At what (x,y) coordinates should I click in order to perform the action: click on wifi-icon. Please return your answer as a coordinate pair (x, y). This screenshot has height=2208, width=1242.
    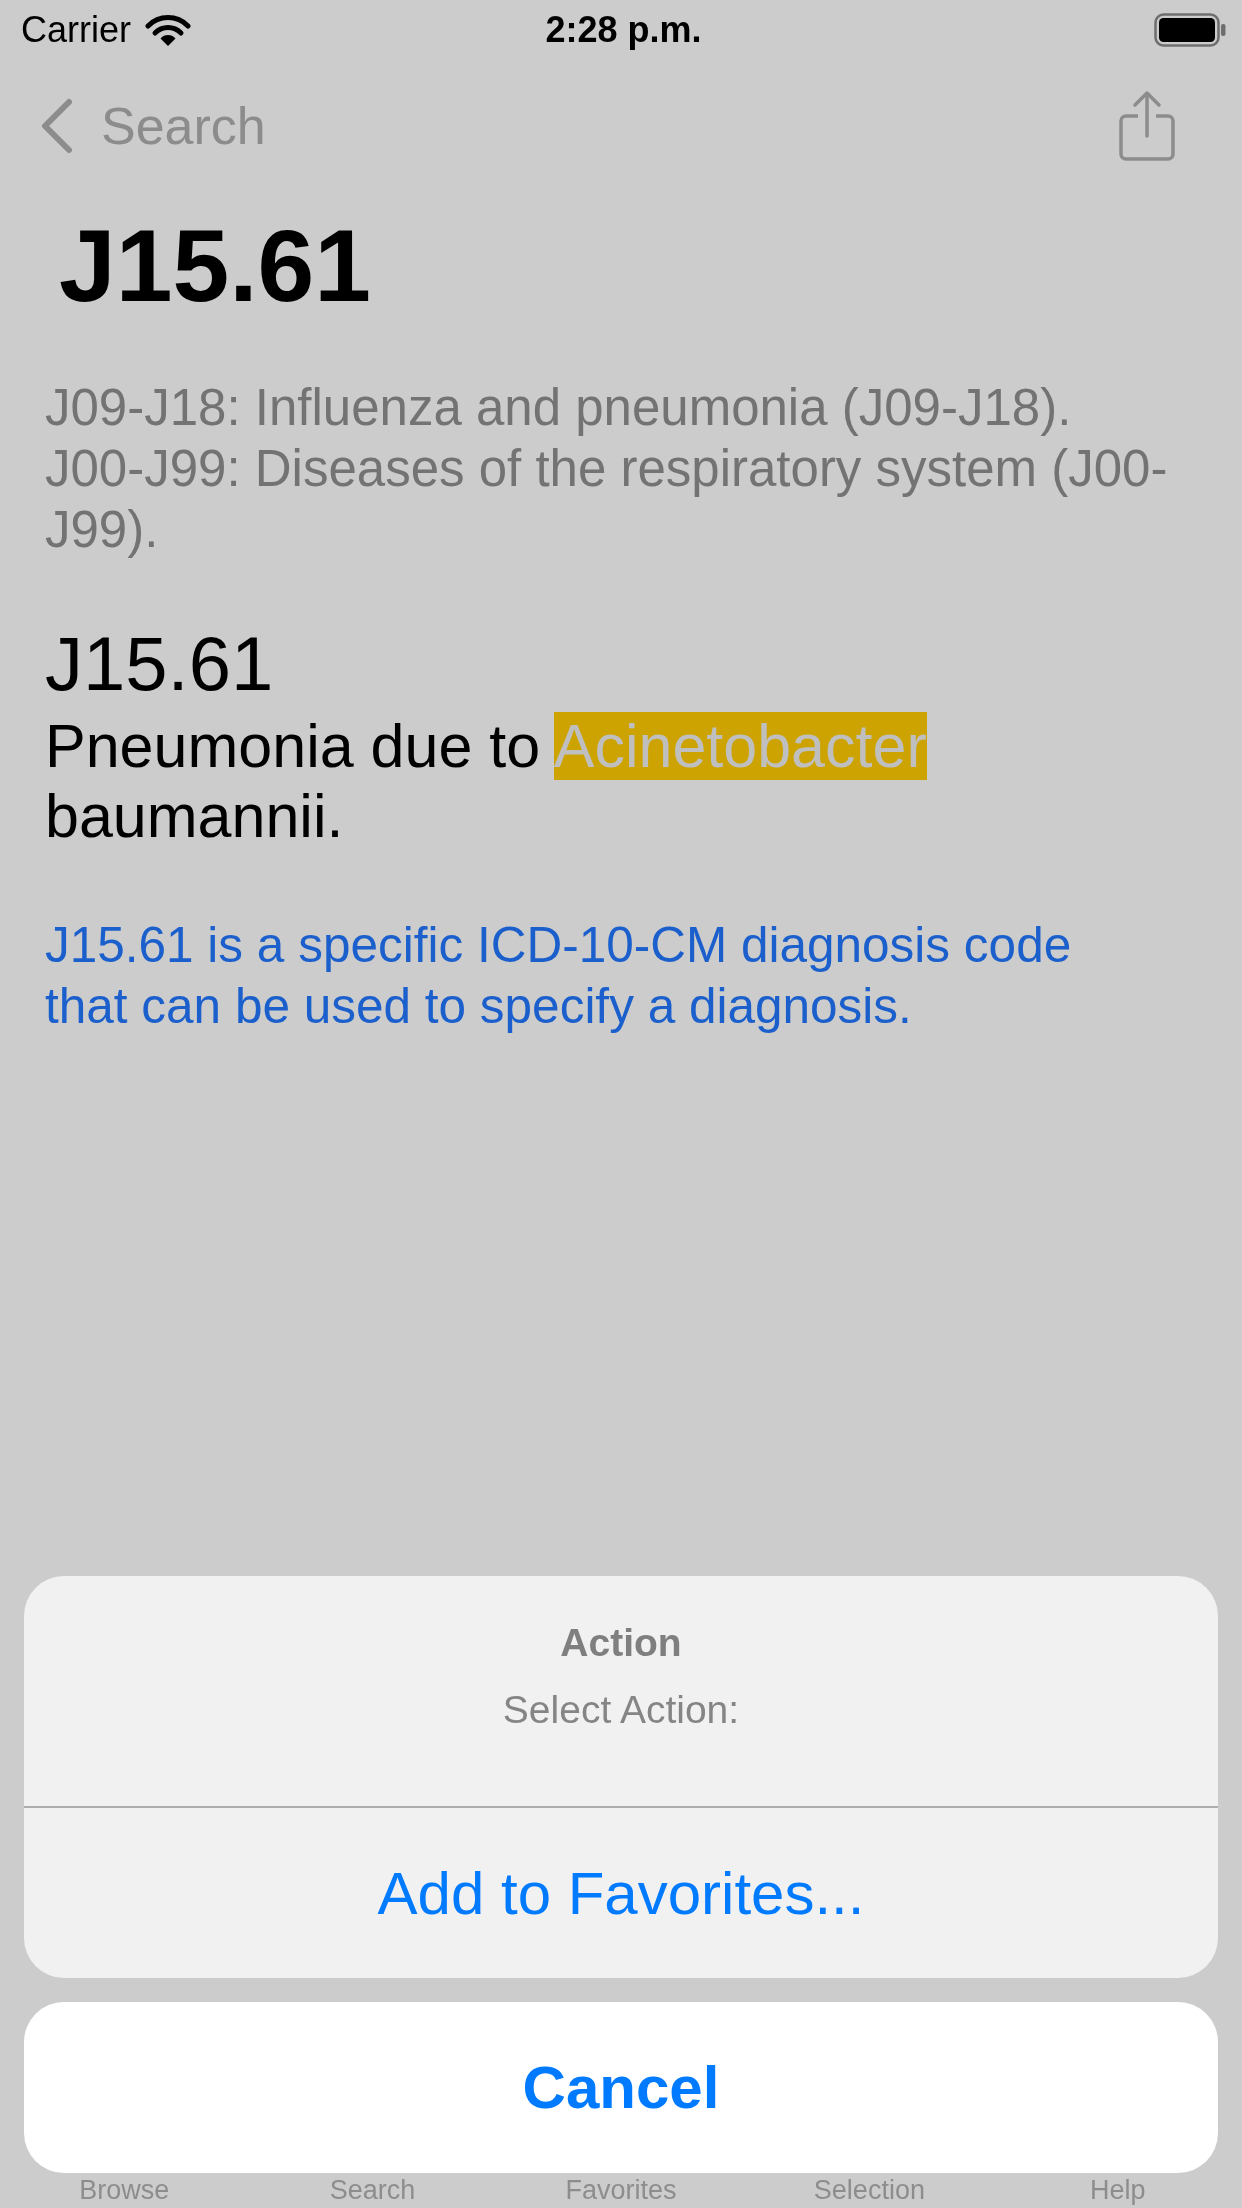
    Looking at the image, I should click on (168, 30).